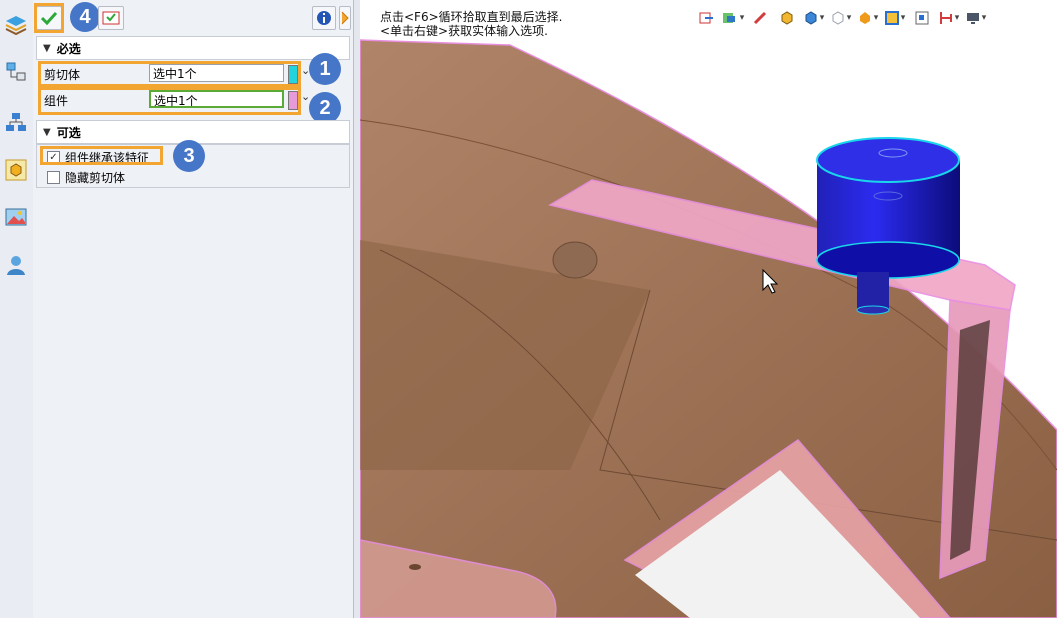  I want to click on assembly-tree-icon, so click(16, 122).